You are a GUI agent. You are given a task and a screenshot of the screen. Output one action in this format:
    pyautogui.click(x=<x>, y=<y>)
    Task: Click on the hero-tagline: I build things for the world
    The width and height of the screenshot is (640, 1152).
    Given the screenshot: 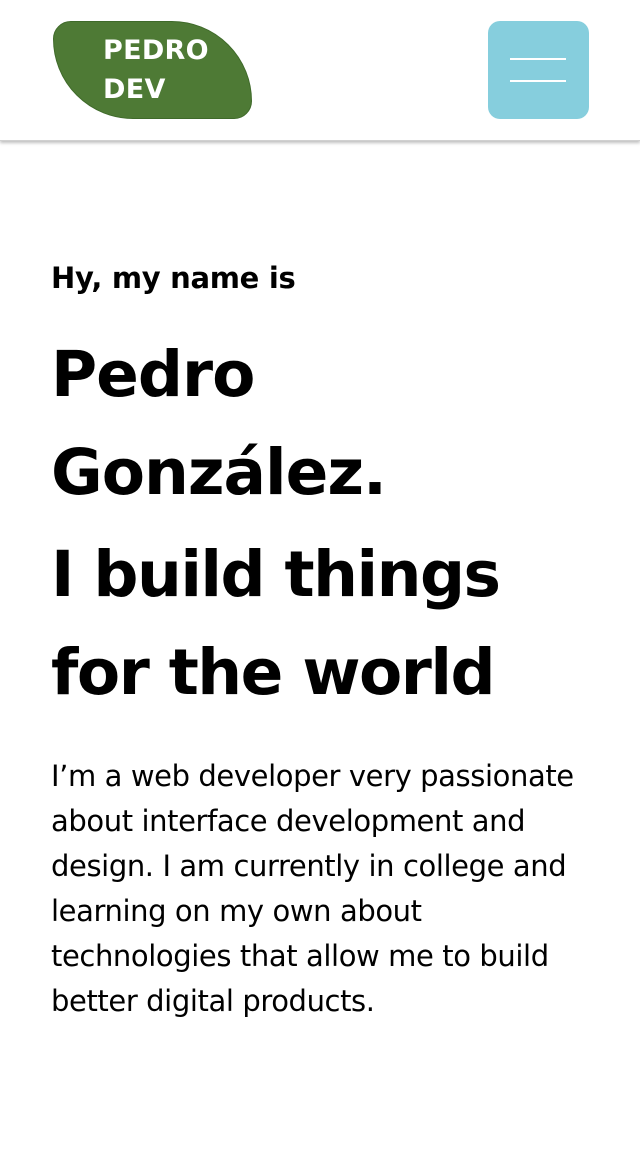 What is the action you would take?
    pyautogui.click(x=331, y=624)
    